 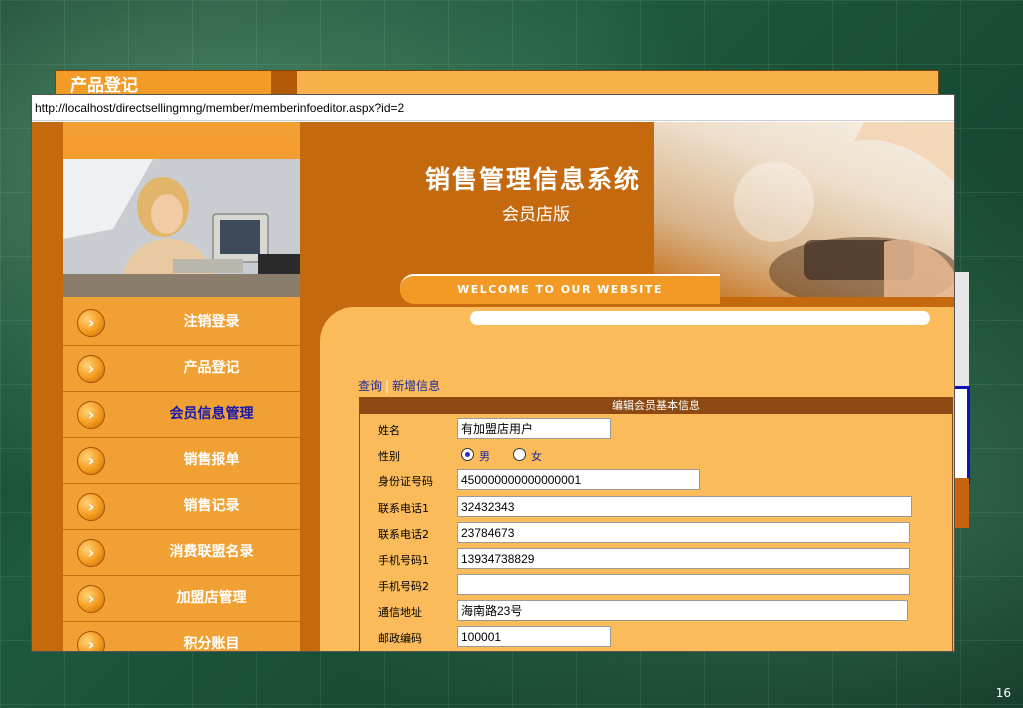 I want to click on receptionist-photo, so click(x=181, y=228).